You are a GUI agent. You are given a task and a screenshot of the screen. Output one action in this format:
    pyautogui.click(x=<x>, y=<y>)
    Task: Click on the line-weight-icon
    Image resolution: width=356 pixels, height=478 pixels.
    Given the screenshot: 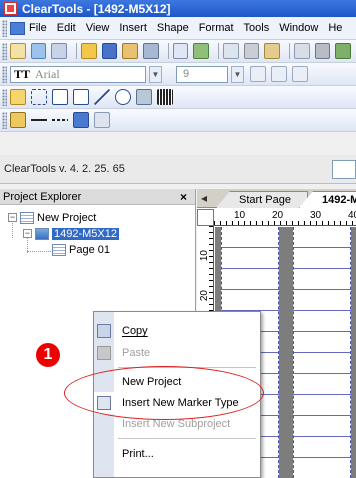 What is the action you would take?
    pyautogui.click(x=39, y=120)
    